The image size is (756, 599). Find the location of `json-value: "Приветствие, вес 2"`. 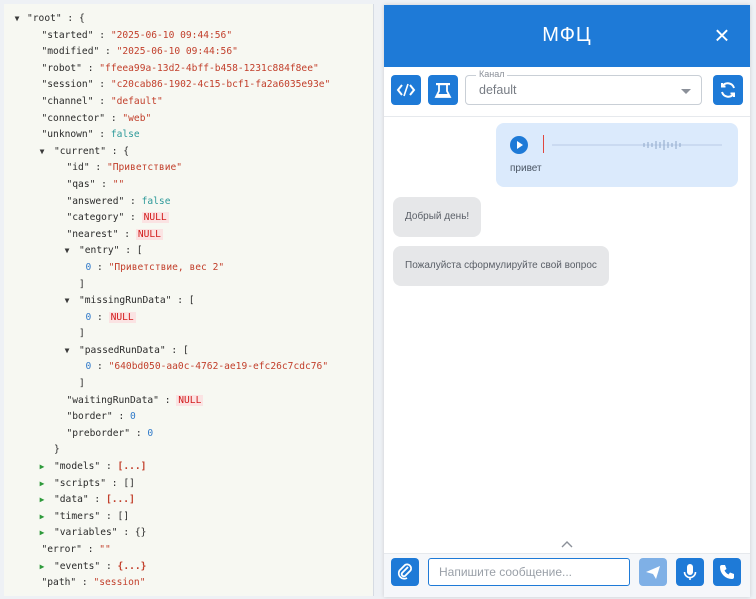

json-value: "Приветствие, вес 2" is located at coordinates (166, 267).